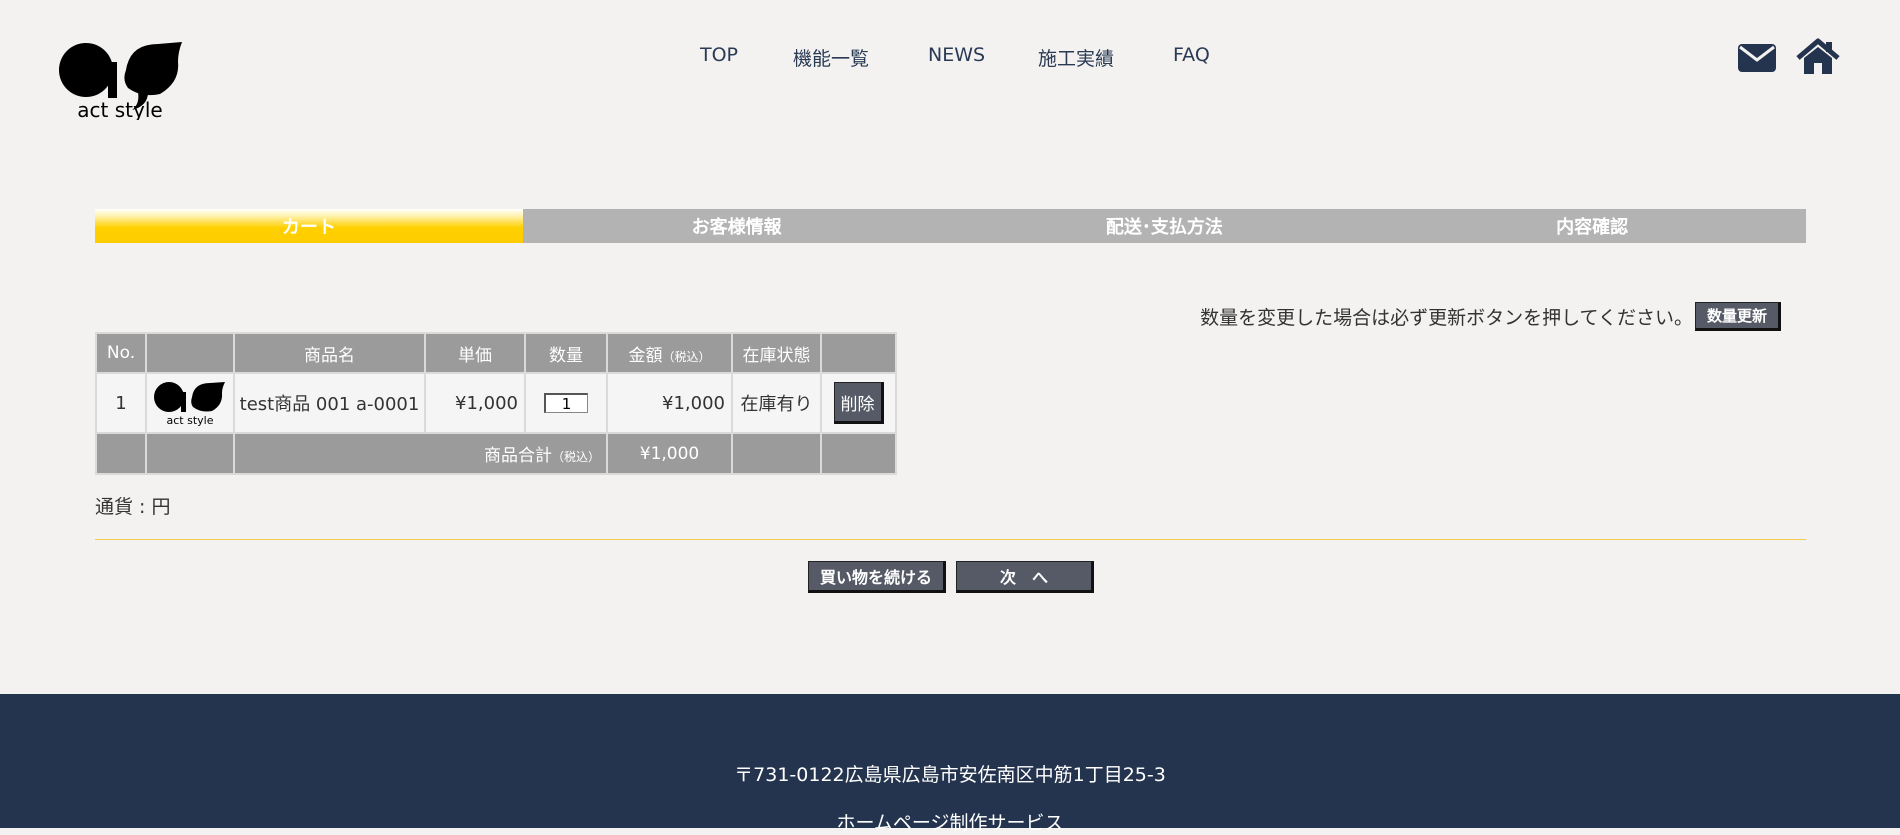  What do you see at coordinates (877, 577) in the screenshot?
I see `continue-shopping-button: 買い物を続ける` at bounding box center [877, 577].